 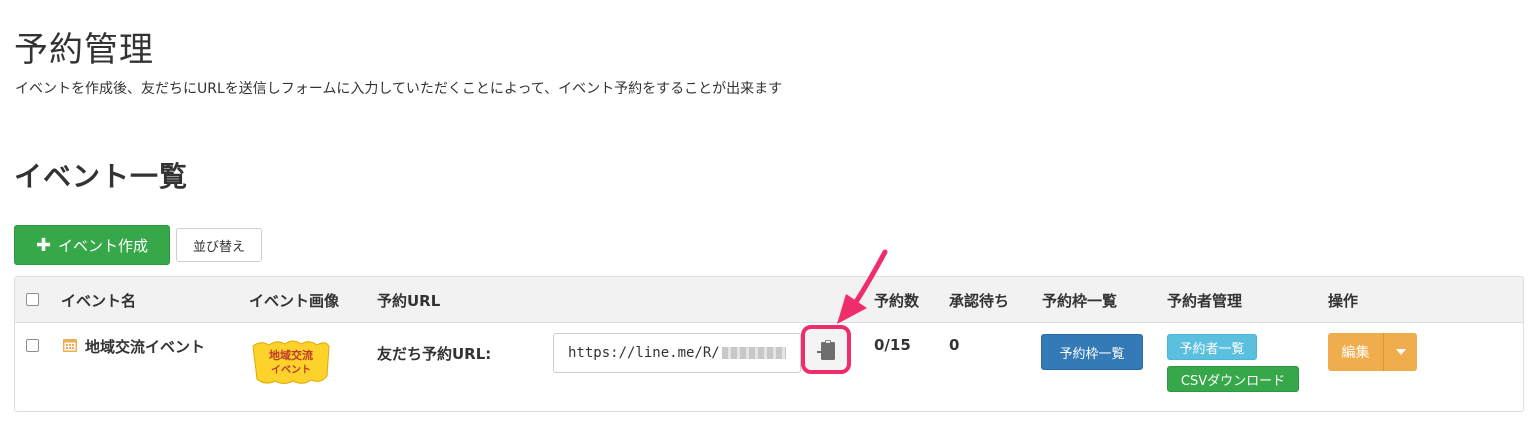 I want to click on reserve-url-field: https://line.me/R/, so click(x=677, y=353).